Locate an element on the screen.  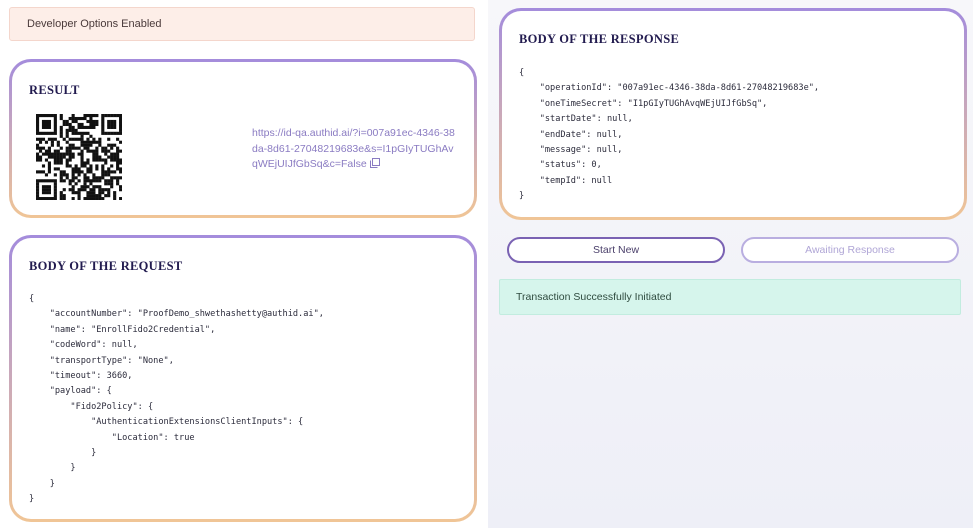
code-line: } is located at coordinates (32, 499).